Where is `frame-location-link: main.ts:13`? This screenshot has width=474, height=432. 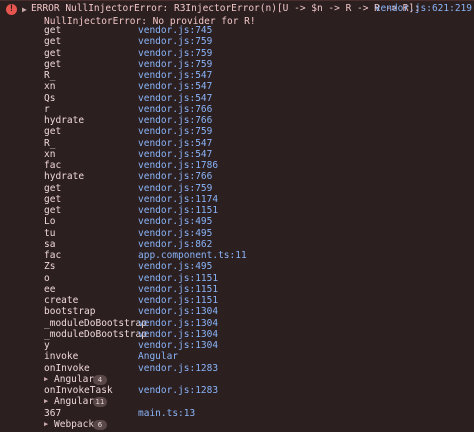
frame-location-link: main.ts:13 is located at coordinates (166, 413).